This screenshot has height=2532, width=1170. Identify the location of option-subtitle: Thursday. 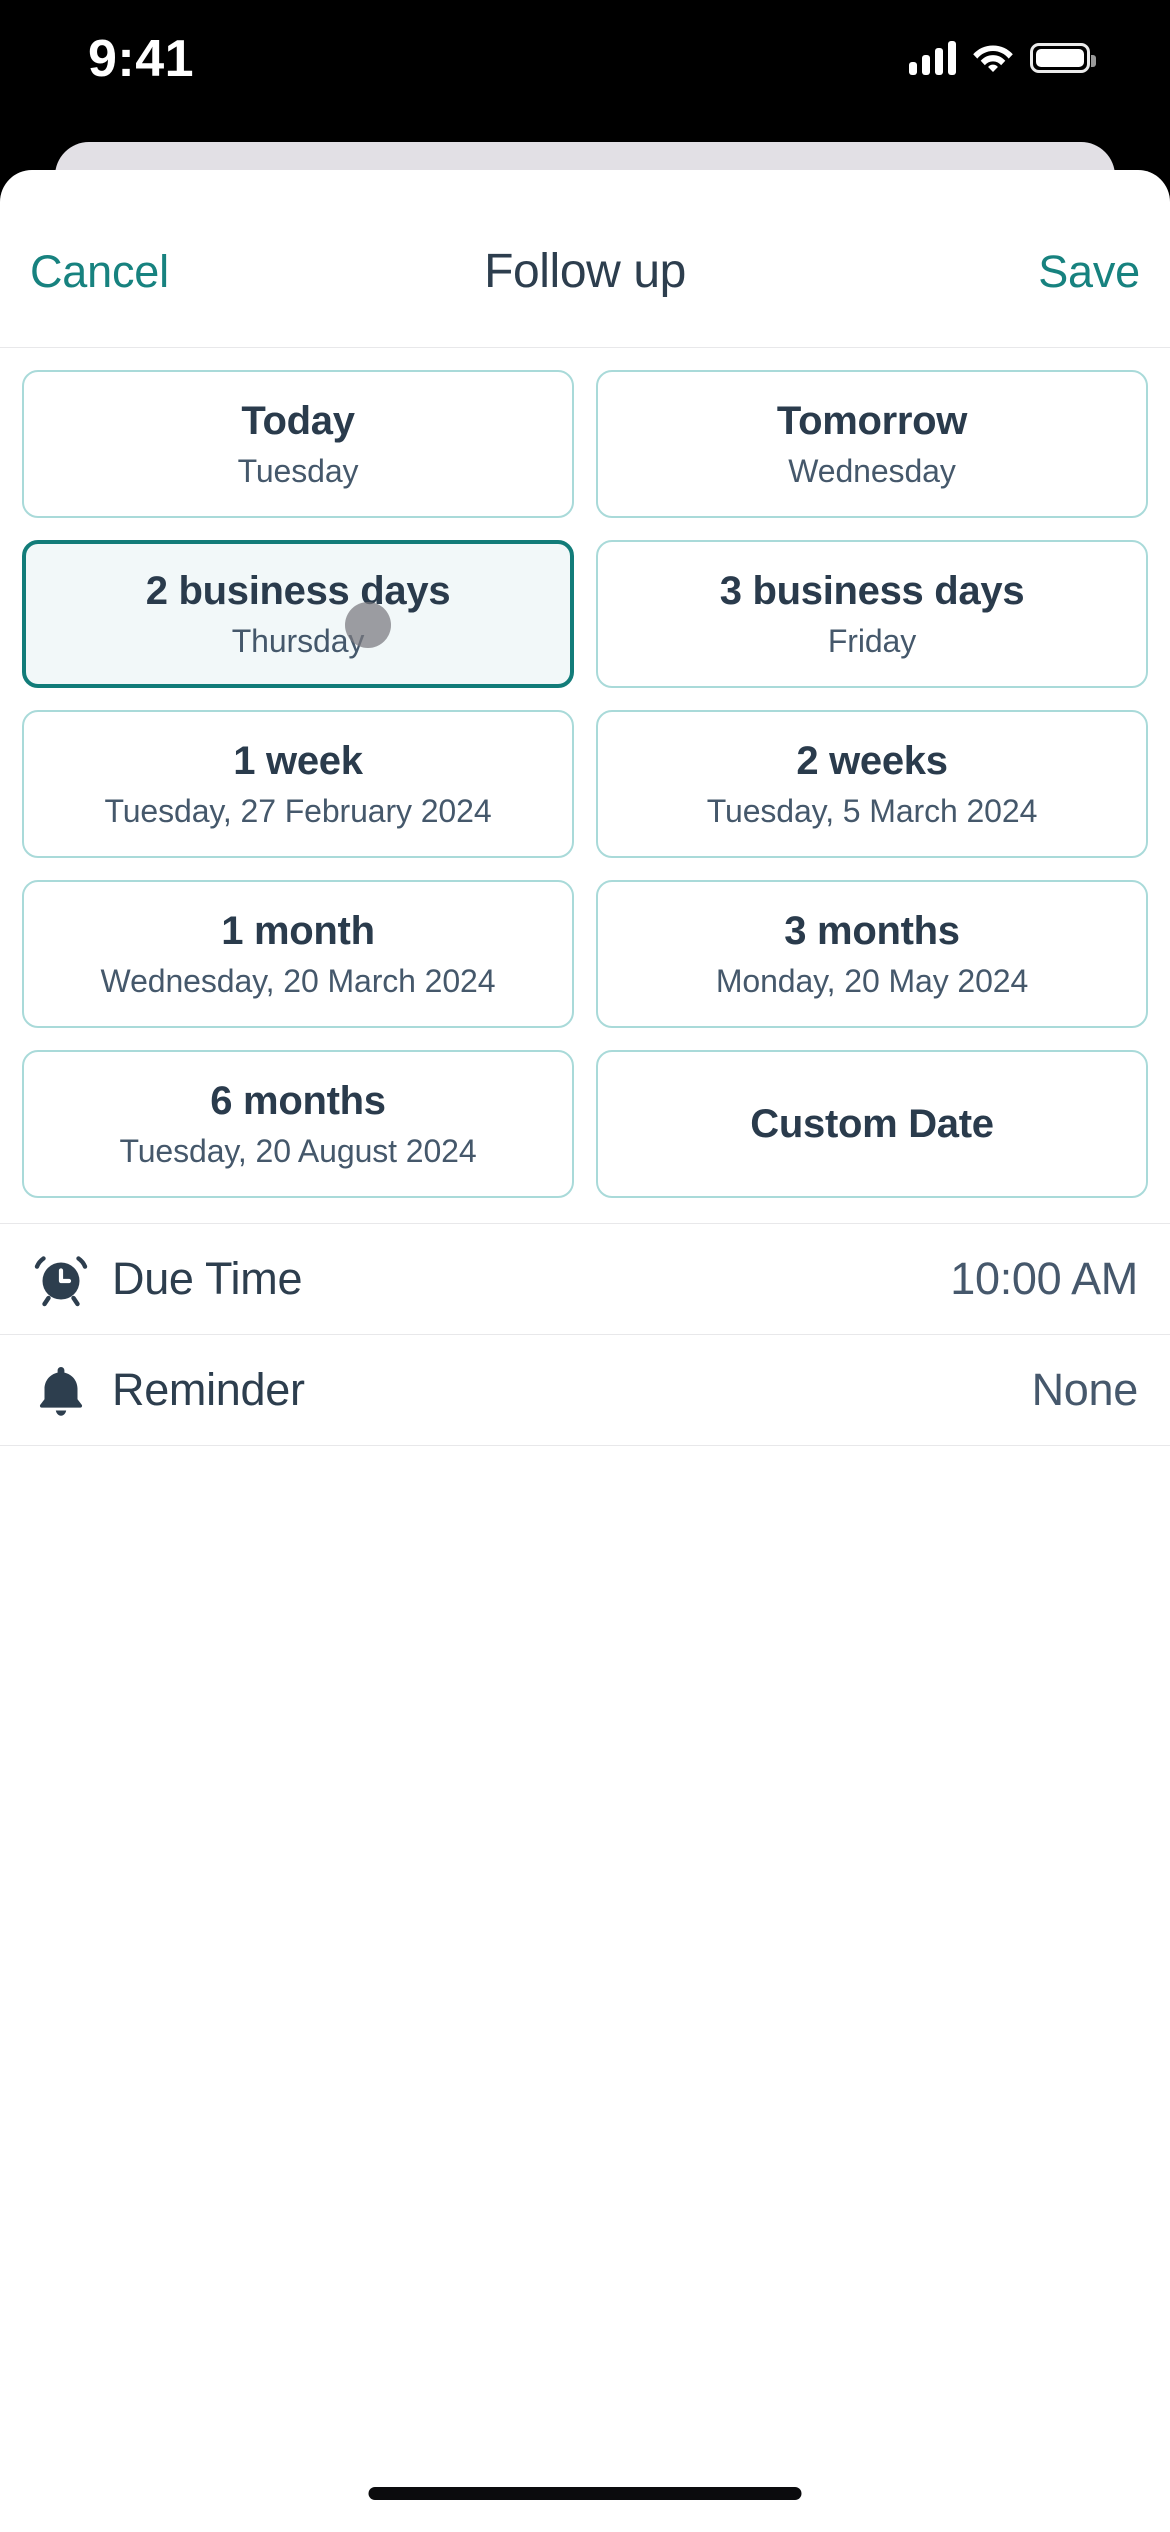
(298, 641).